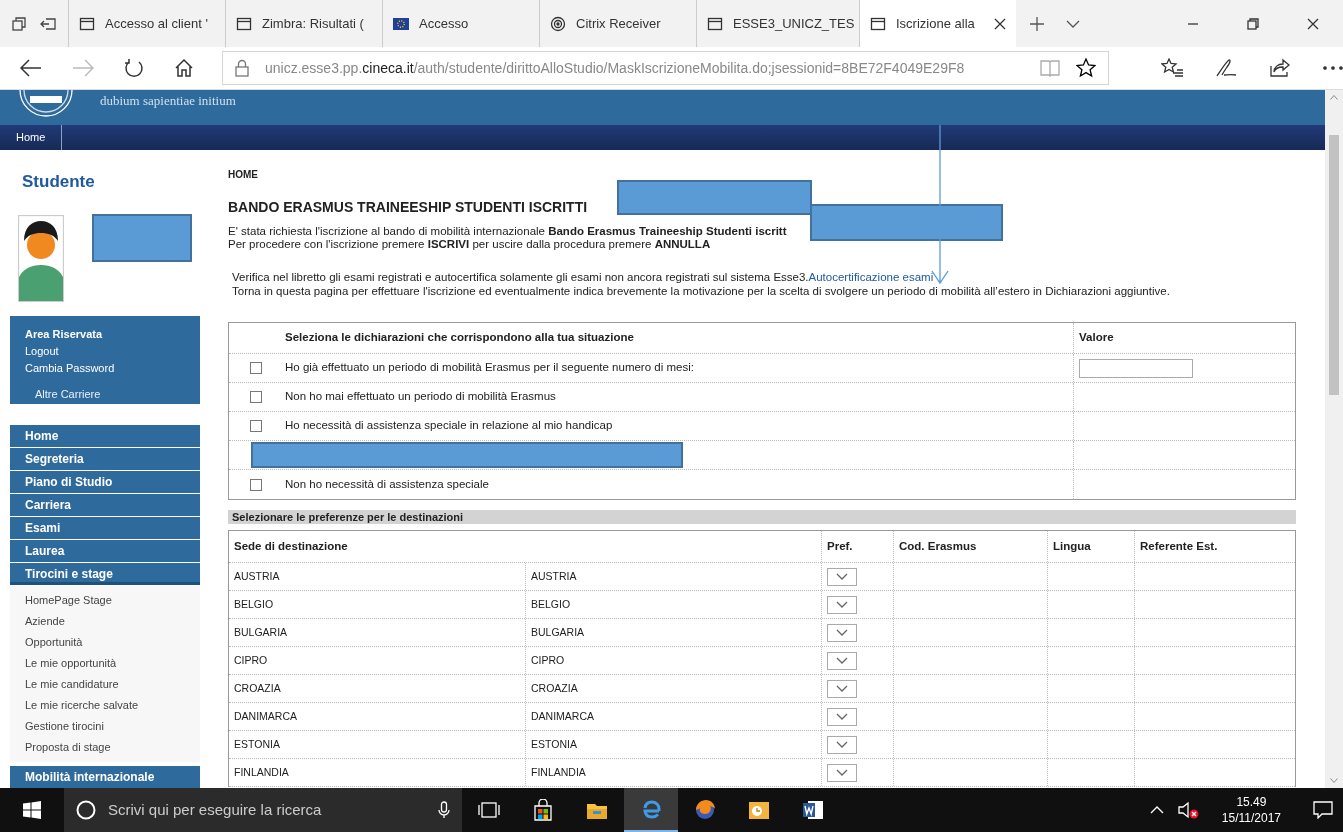 The height and width of the screenshot is (832, 1343). What do you see at coordinates (813, 810) in the screenshot?
I see `document-w-icon` at bounding box center [813, 810].